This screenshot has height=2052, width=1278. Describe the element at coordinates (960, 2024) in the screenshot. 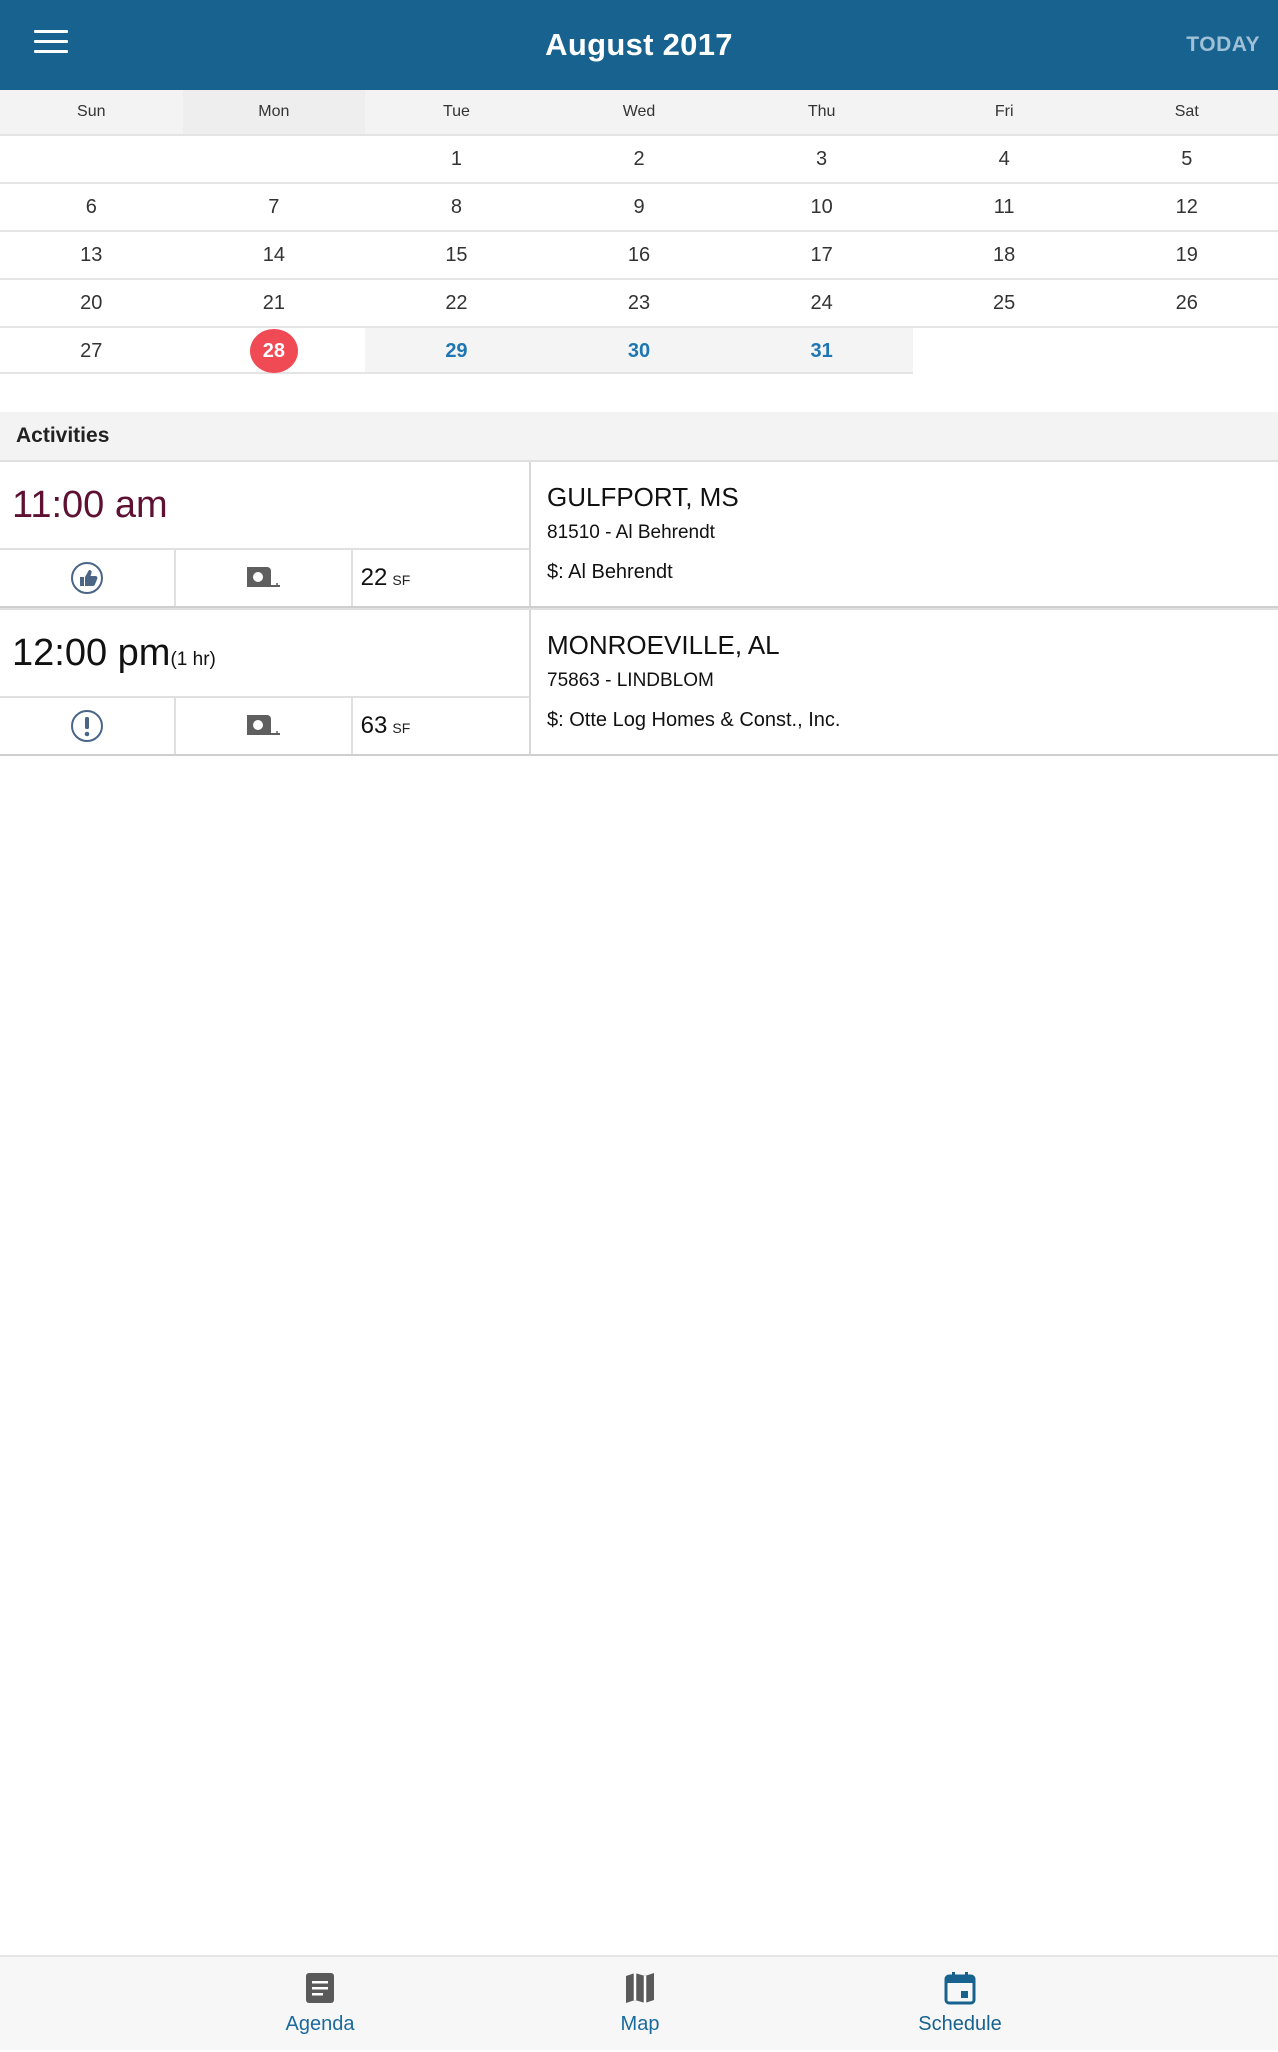

I see `nav-label: Schedule` at that location.